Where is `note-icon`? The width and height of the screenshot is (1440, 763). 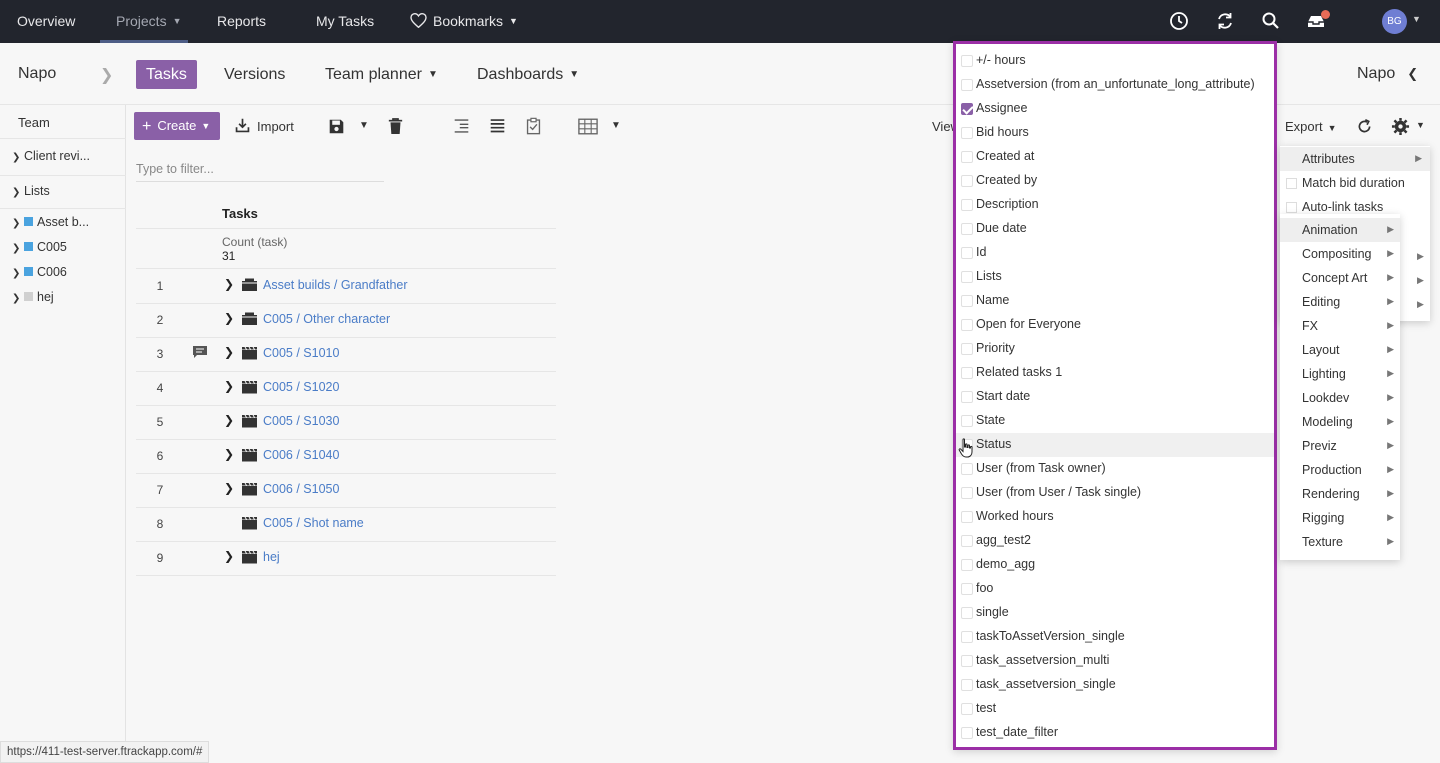
note-icon is located at coordinates (200, 352).